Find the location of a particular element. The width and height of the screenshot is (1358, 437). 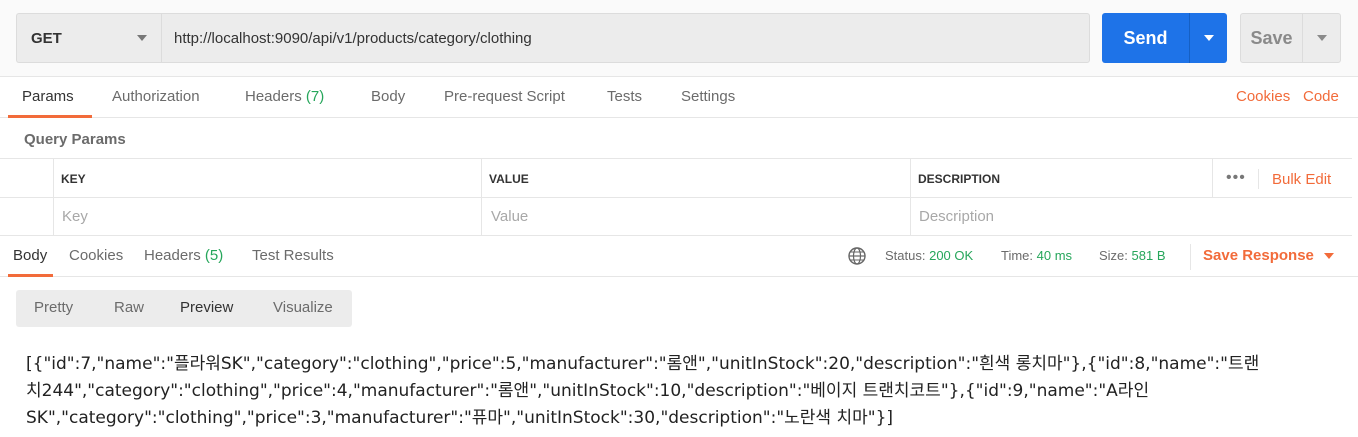

method-label: GET is located at coordinates (46, 38).